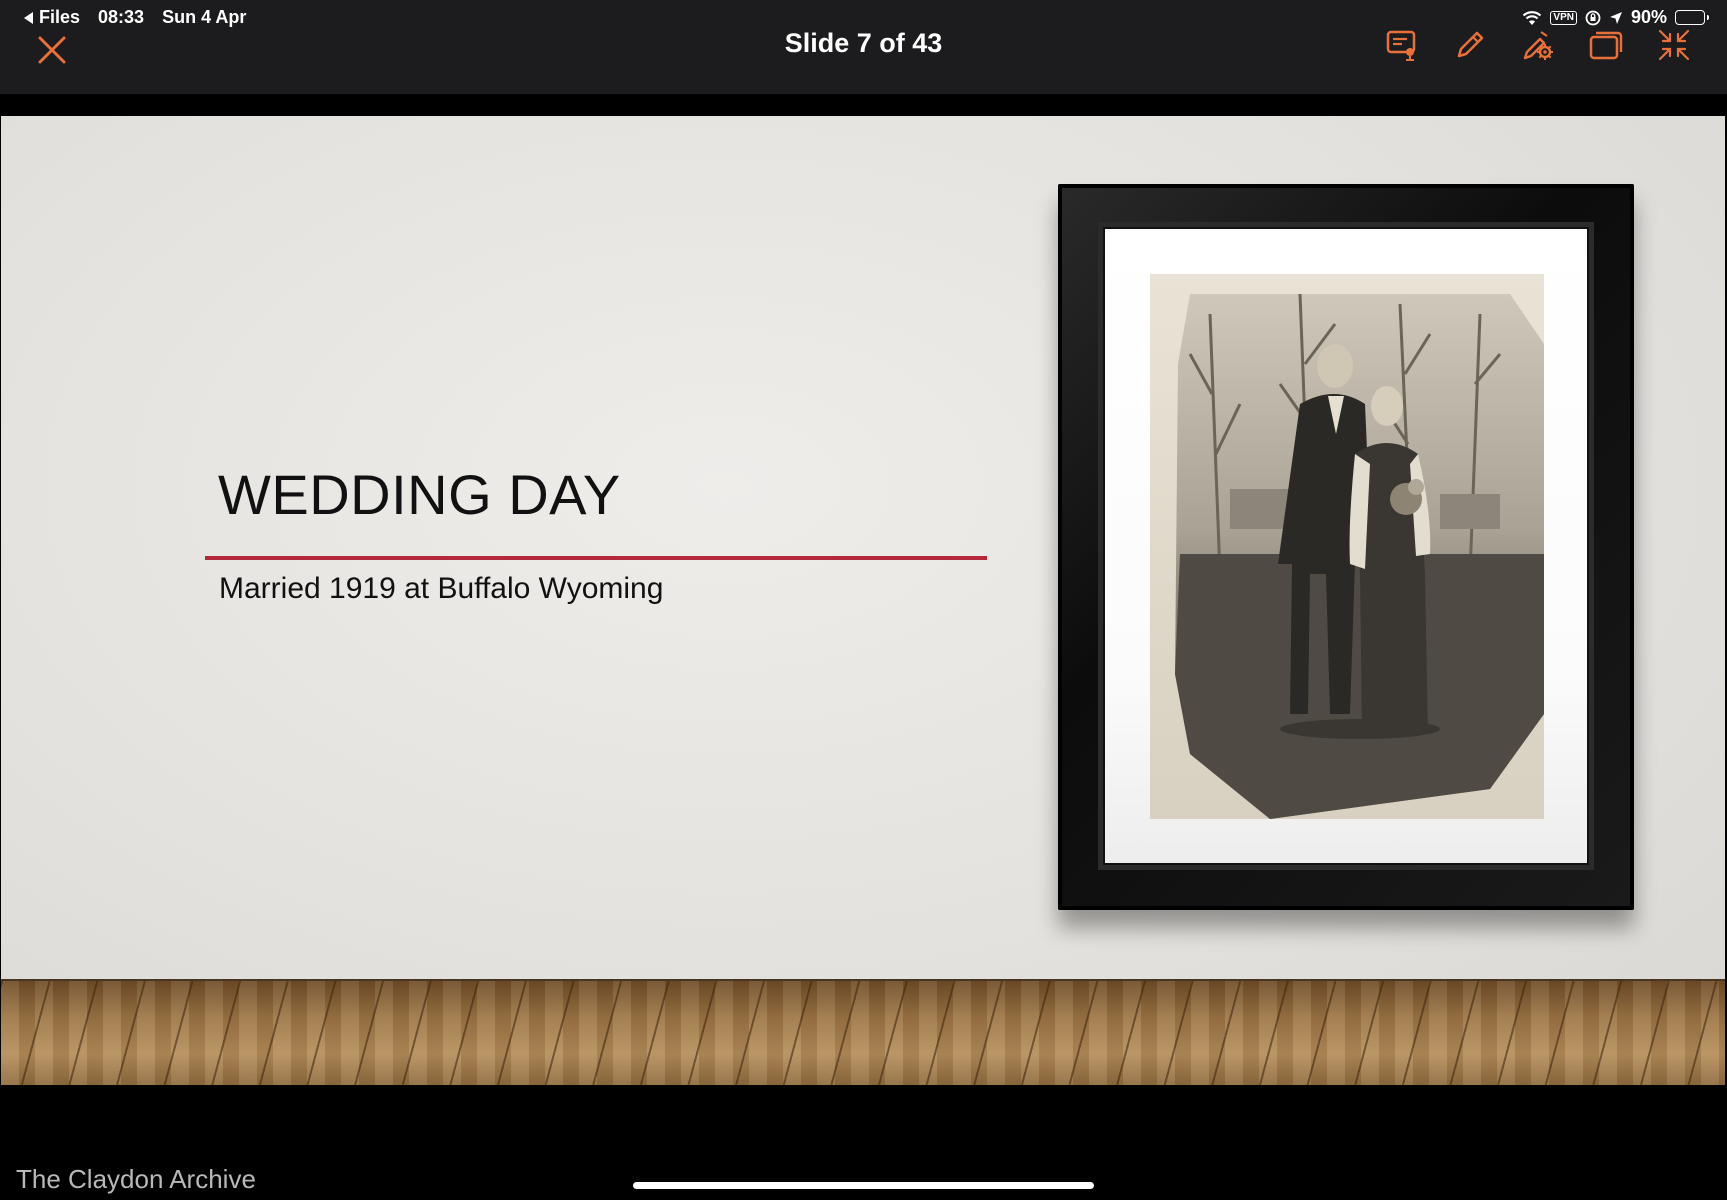  I want to click on back-triangle-icon, so click(28, 17).